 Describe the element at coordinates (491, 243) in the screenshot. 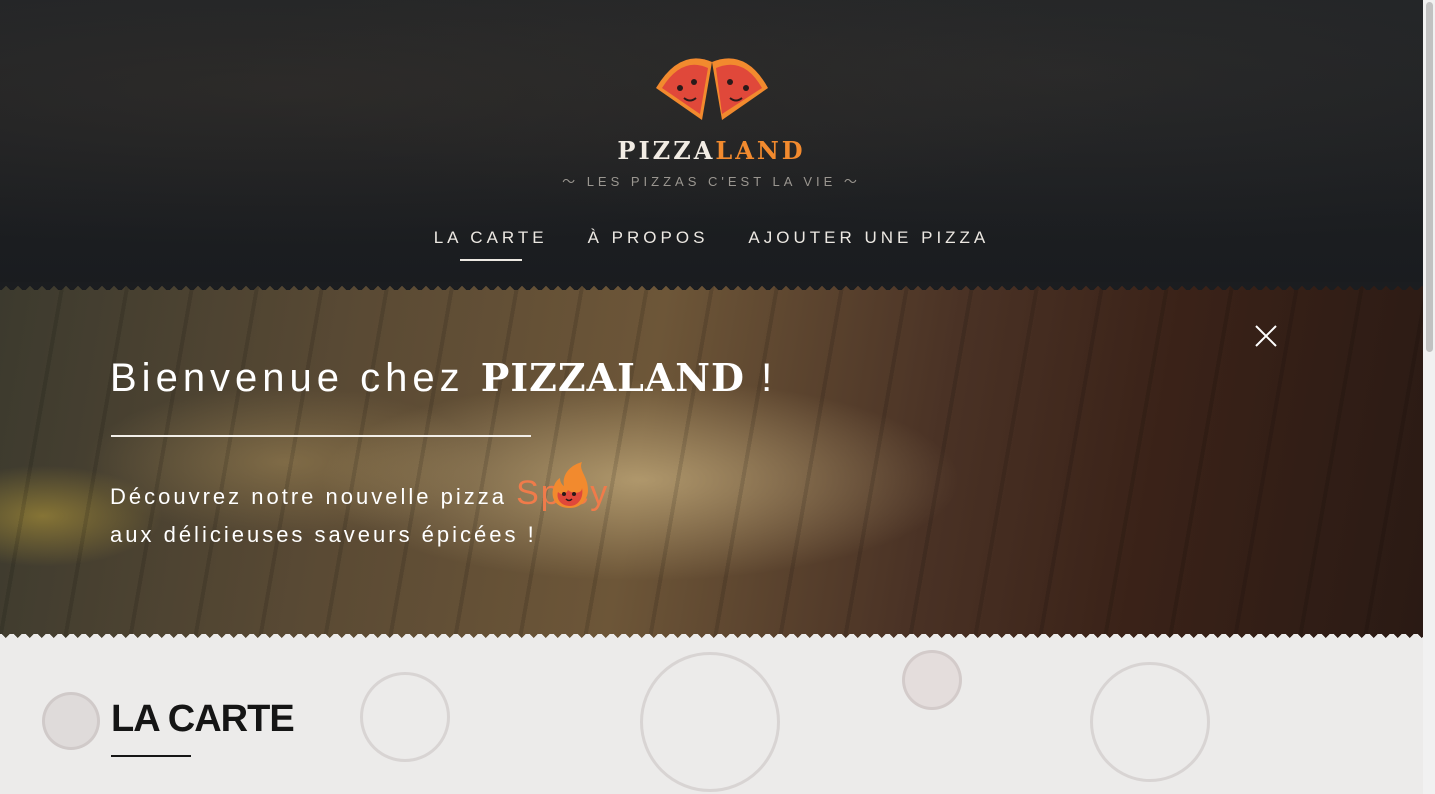

I see `nav-la-carte: LA CARTE` at that location.